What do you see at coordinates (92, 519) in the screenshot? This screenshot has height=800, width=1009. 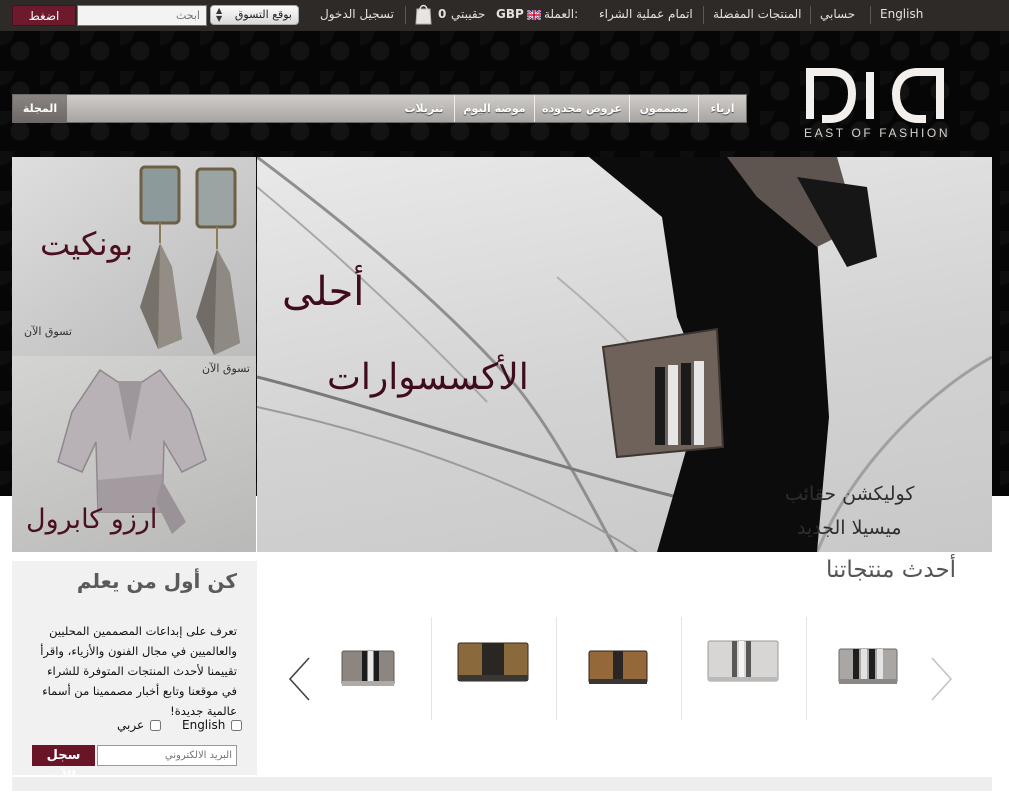 I see `promo-title-arzu-kaprol: ارزو كابرول` at bounding box center [92, 519].